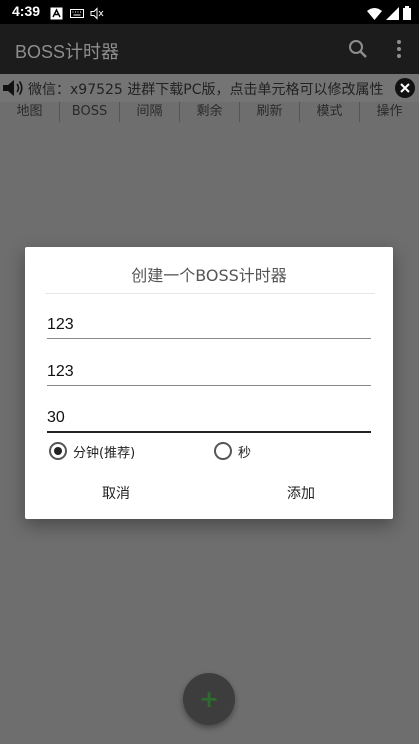  I want to click on dialog-divider, so click(210, 293).